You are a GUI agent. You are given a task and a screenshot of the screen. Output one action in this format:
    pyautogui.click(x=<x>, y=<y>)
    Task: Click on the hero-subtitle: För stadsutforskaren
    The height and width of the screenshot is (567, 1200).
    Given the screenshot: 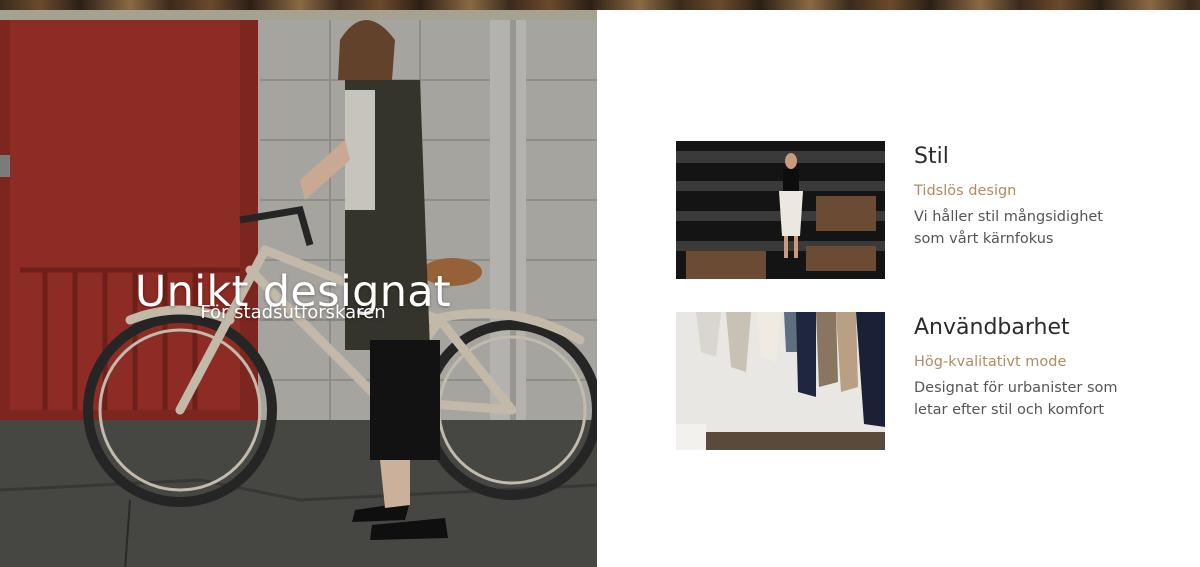 What is the action you would take?
    pyautogui.click(x=293, y=312)
    